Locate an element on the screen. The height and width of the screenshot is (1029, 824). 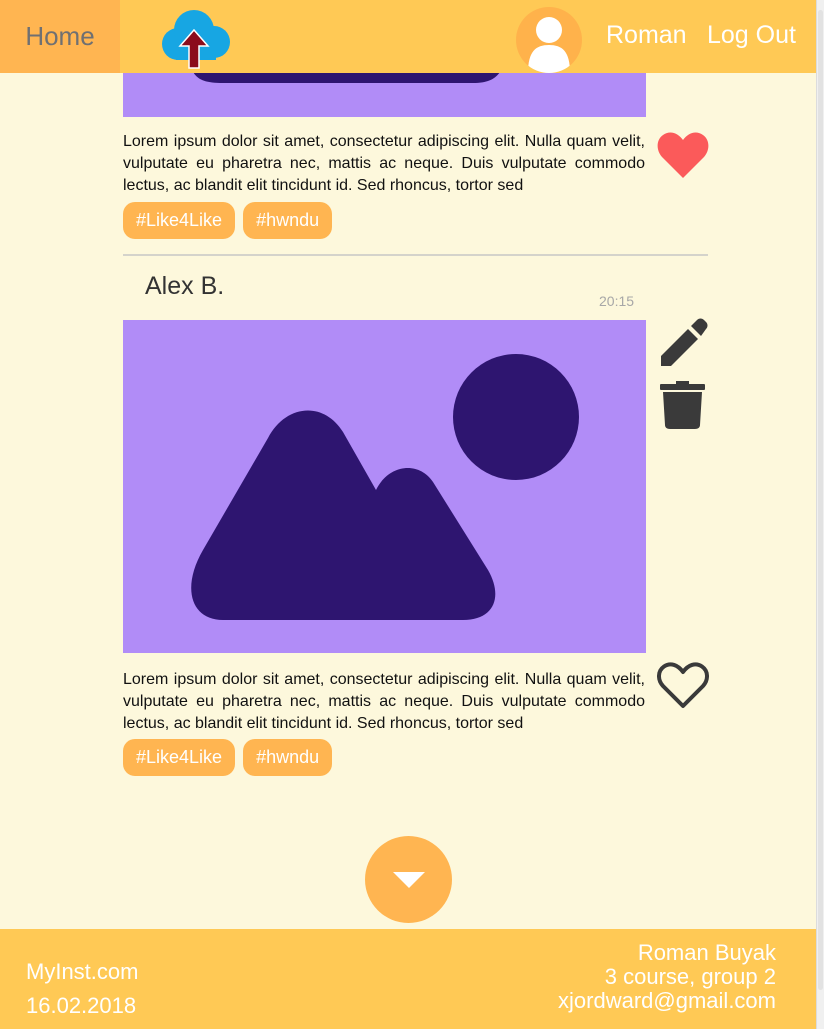
logout-button: Log Out is located at coordinates (751, 35).